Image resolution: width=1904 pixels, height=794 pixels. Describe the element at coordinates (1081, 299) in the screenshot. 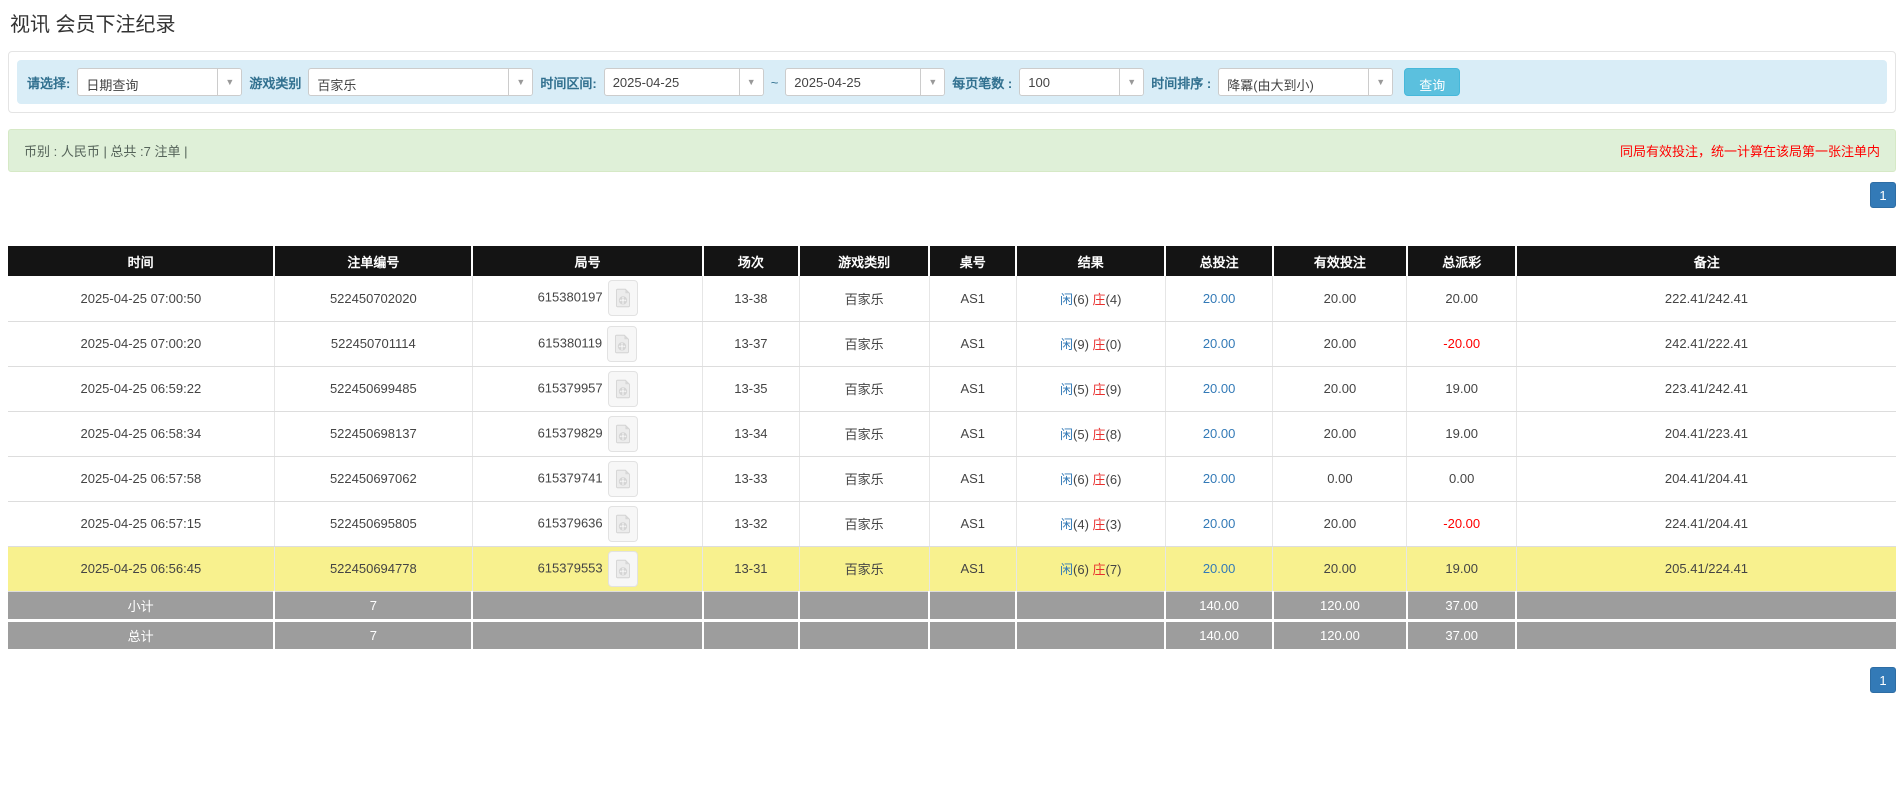

I see `player-score: (6)` at that location.